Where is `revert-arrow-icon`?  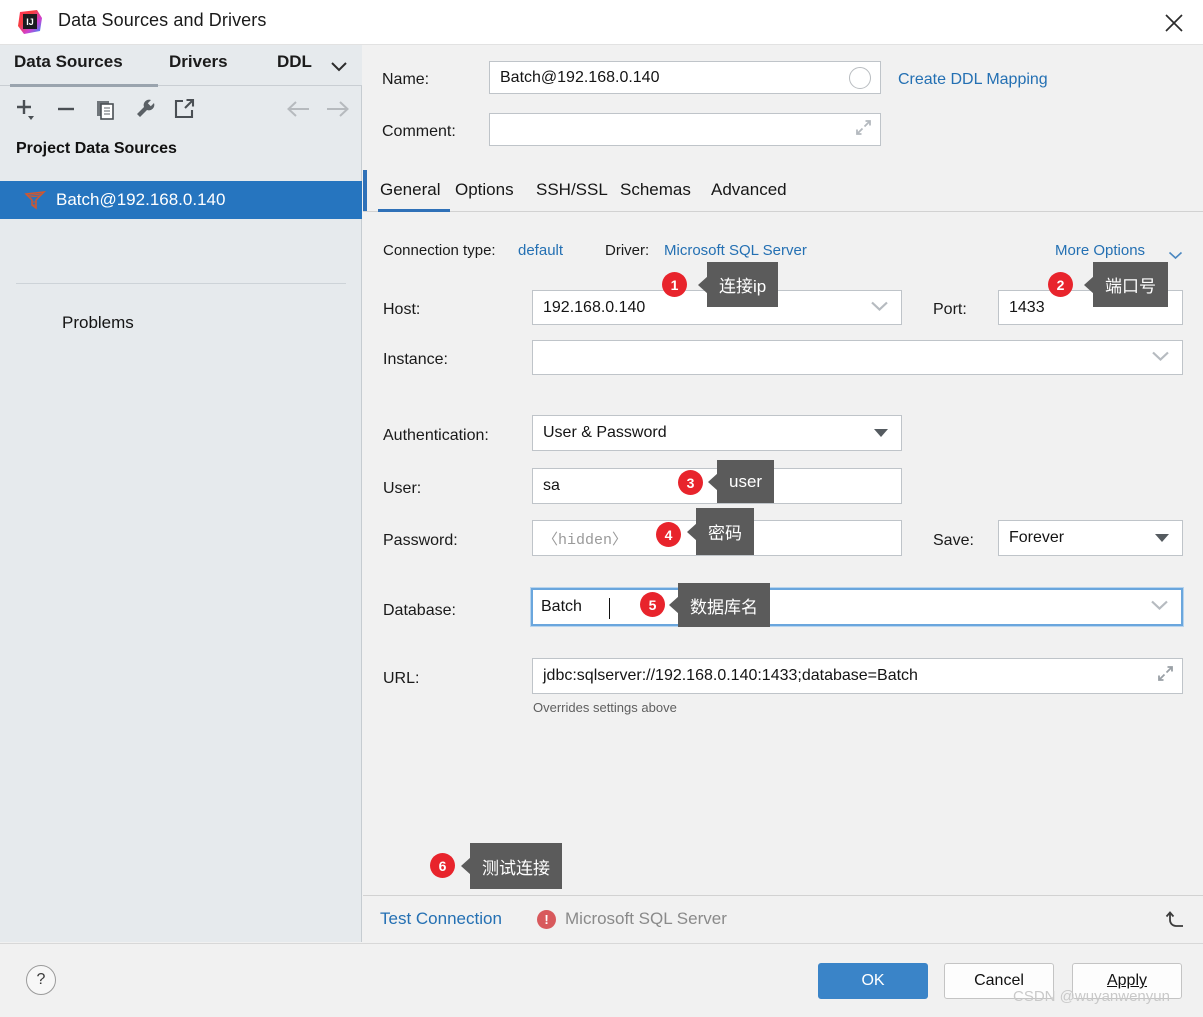 revert-arrow-icon is located at coordinates (1177, 921).